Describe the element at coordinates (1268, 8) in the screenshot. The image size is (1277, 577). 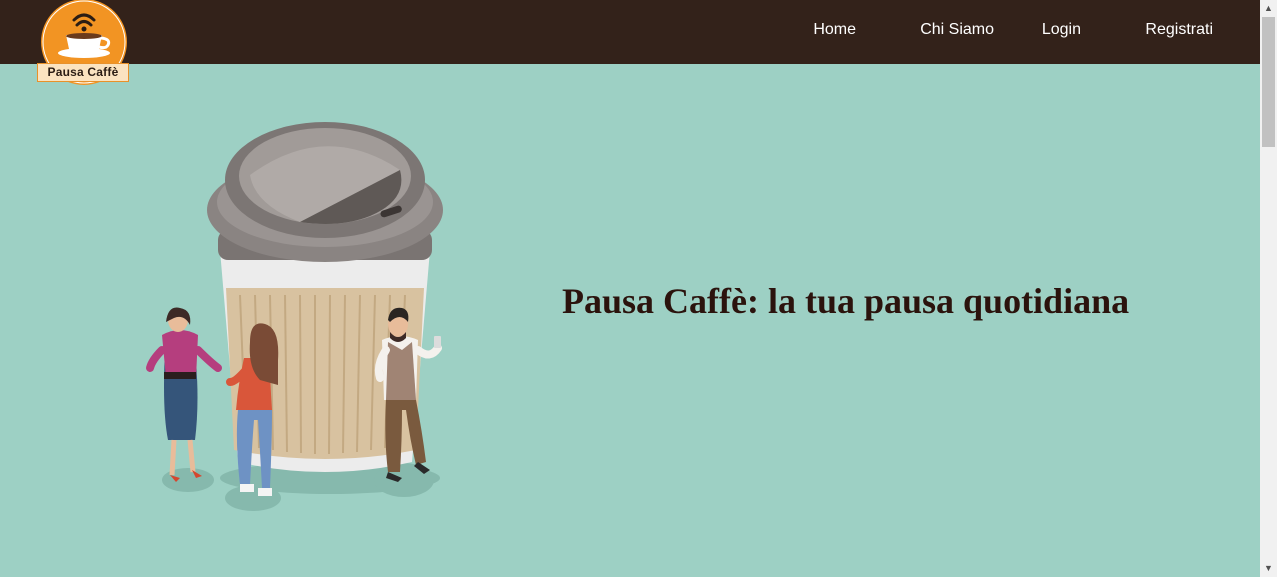
I see `scroll-up-arrow-icon: ▲` at that location.